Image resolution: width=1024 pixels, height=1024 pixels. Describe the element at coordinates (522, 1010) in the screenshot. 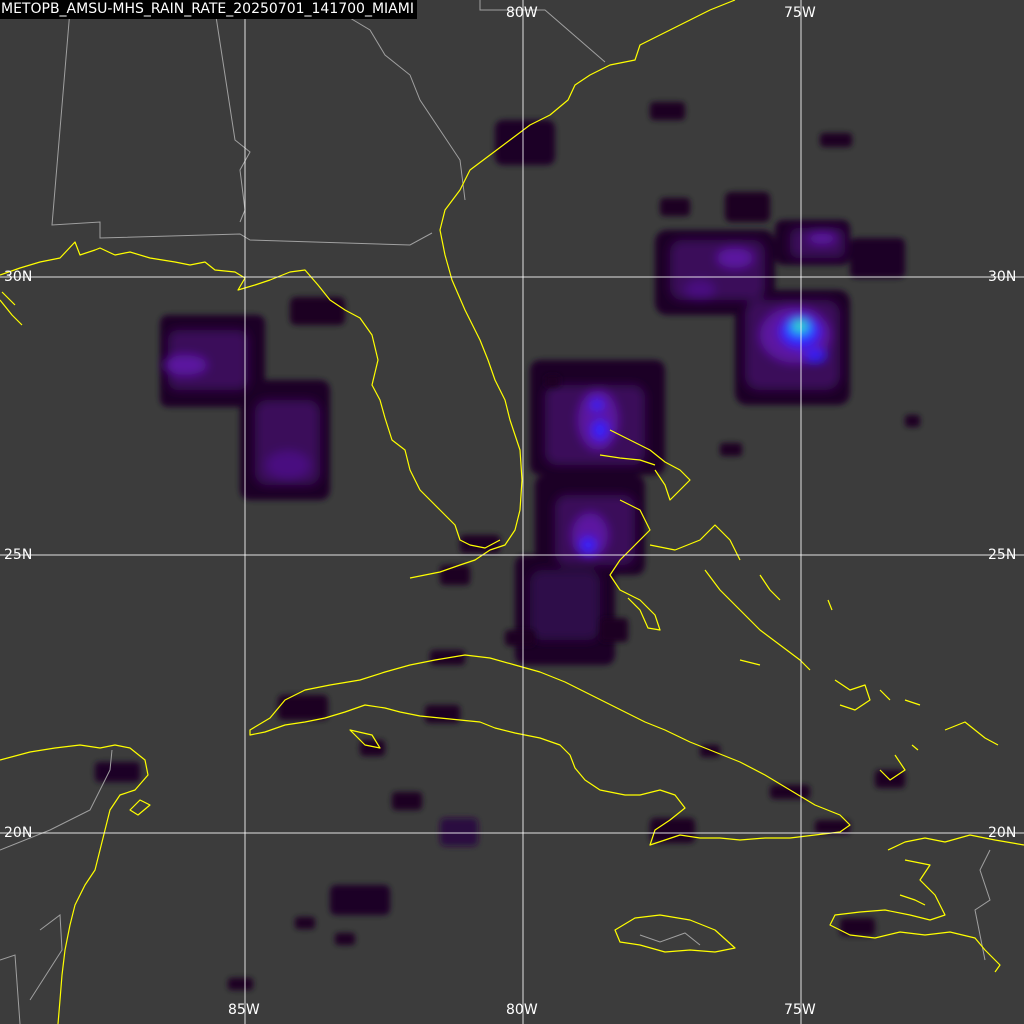

I see `lon-label-bottom-80w: 80W` at that location.